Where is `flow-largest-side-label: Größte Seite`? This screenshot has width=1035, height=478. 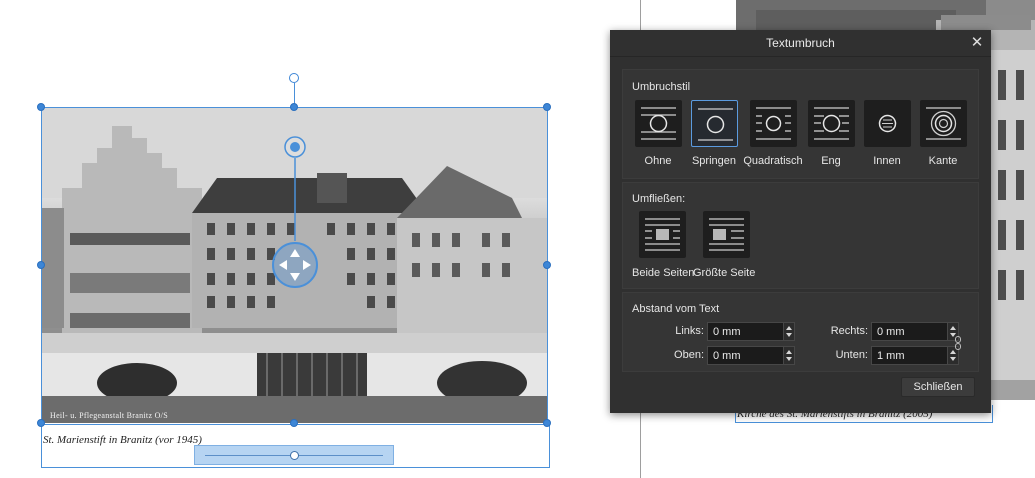
flow-largest-side-label: Größte Seite is located at coordinates (724, 273).